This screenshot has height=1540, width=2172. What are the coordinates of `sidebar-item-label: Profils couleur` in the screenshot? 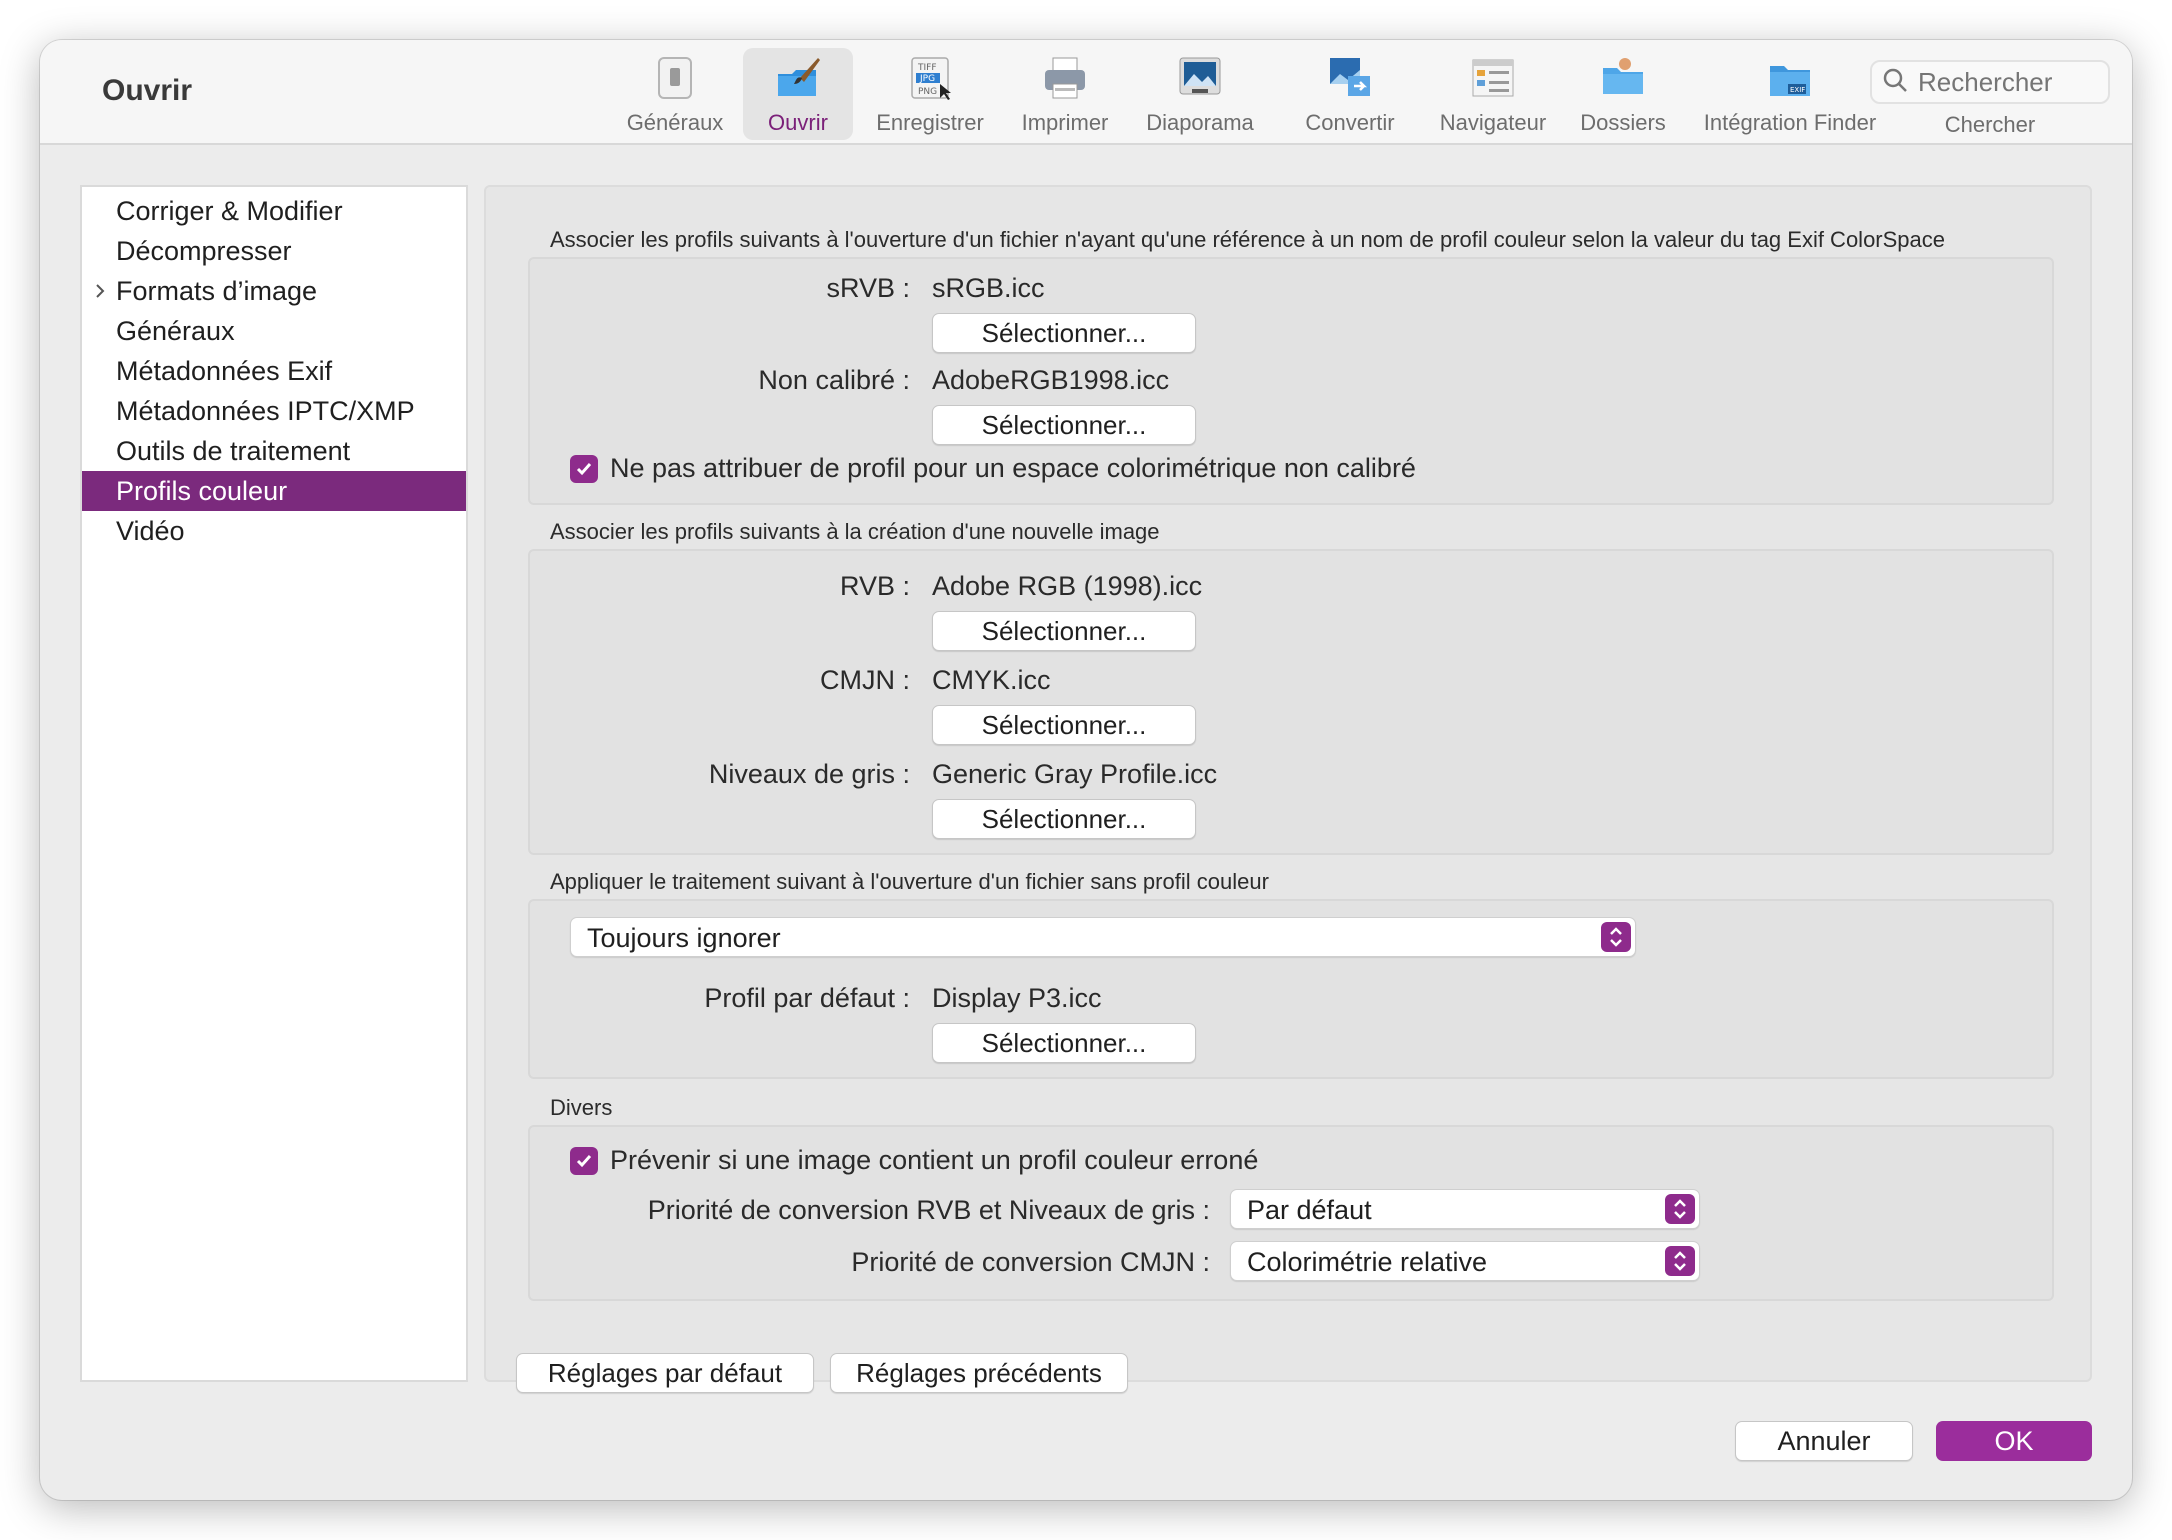 It's located at (202, 491).